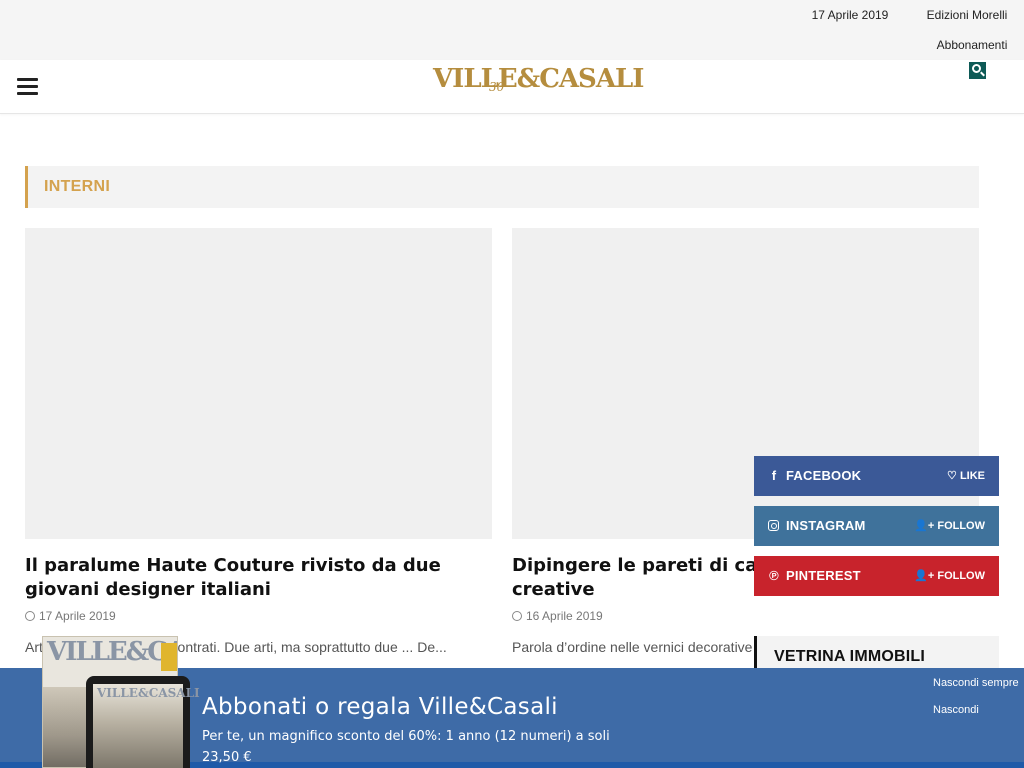  I want to click on hide-button: Nascondi, so click(956, 710).